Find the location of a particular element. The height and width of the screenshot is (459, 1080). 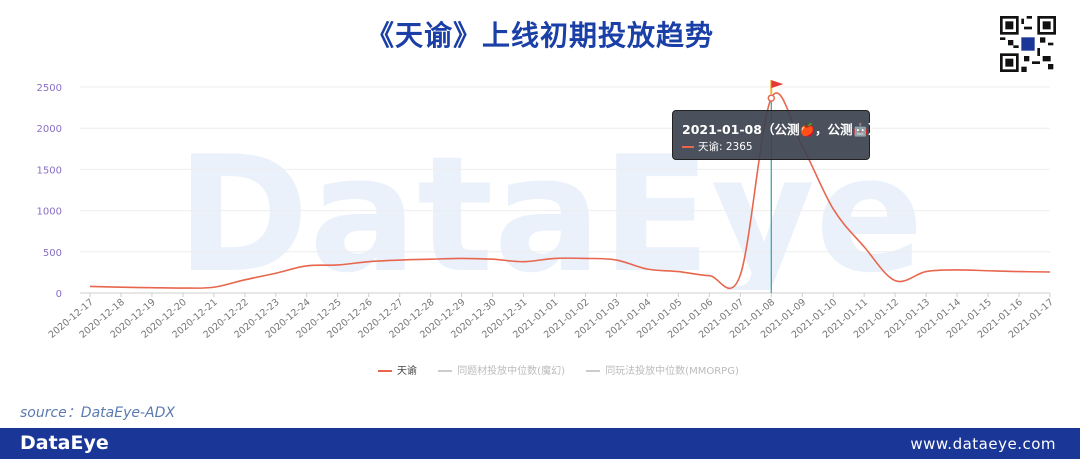

y-tick-label: 1500 is located at coordinates (49, 170).